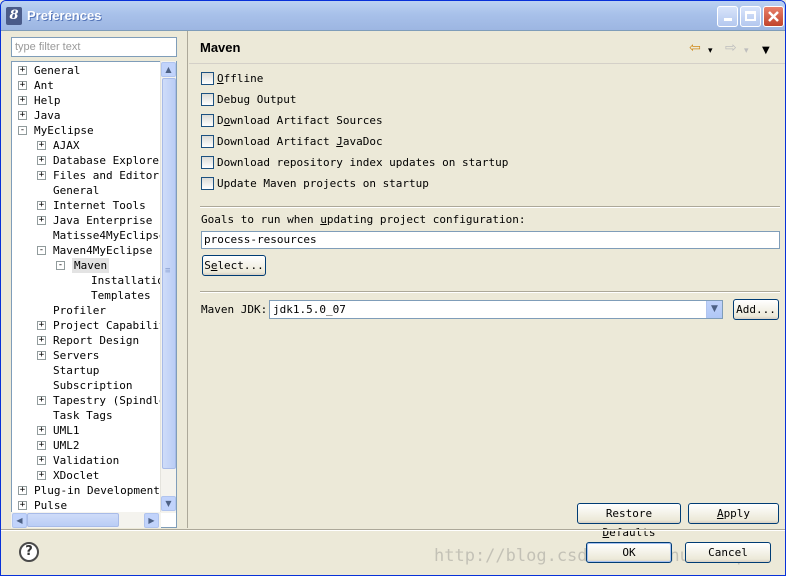 Image resolution: width=786 pixels, height=576 pixels. What do you see at coordinates (300, 120) in the screenshot?
I see `download-sources-label: Download Artifact Sources` at bounding box center [300, 120].